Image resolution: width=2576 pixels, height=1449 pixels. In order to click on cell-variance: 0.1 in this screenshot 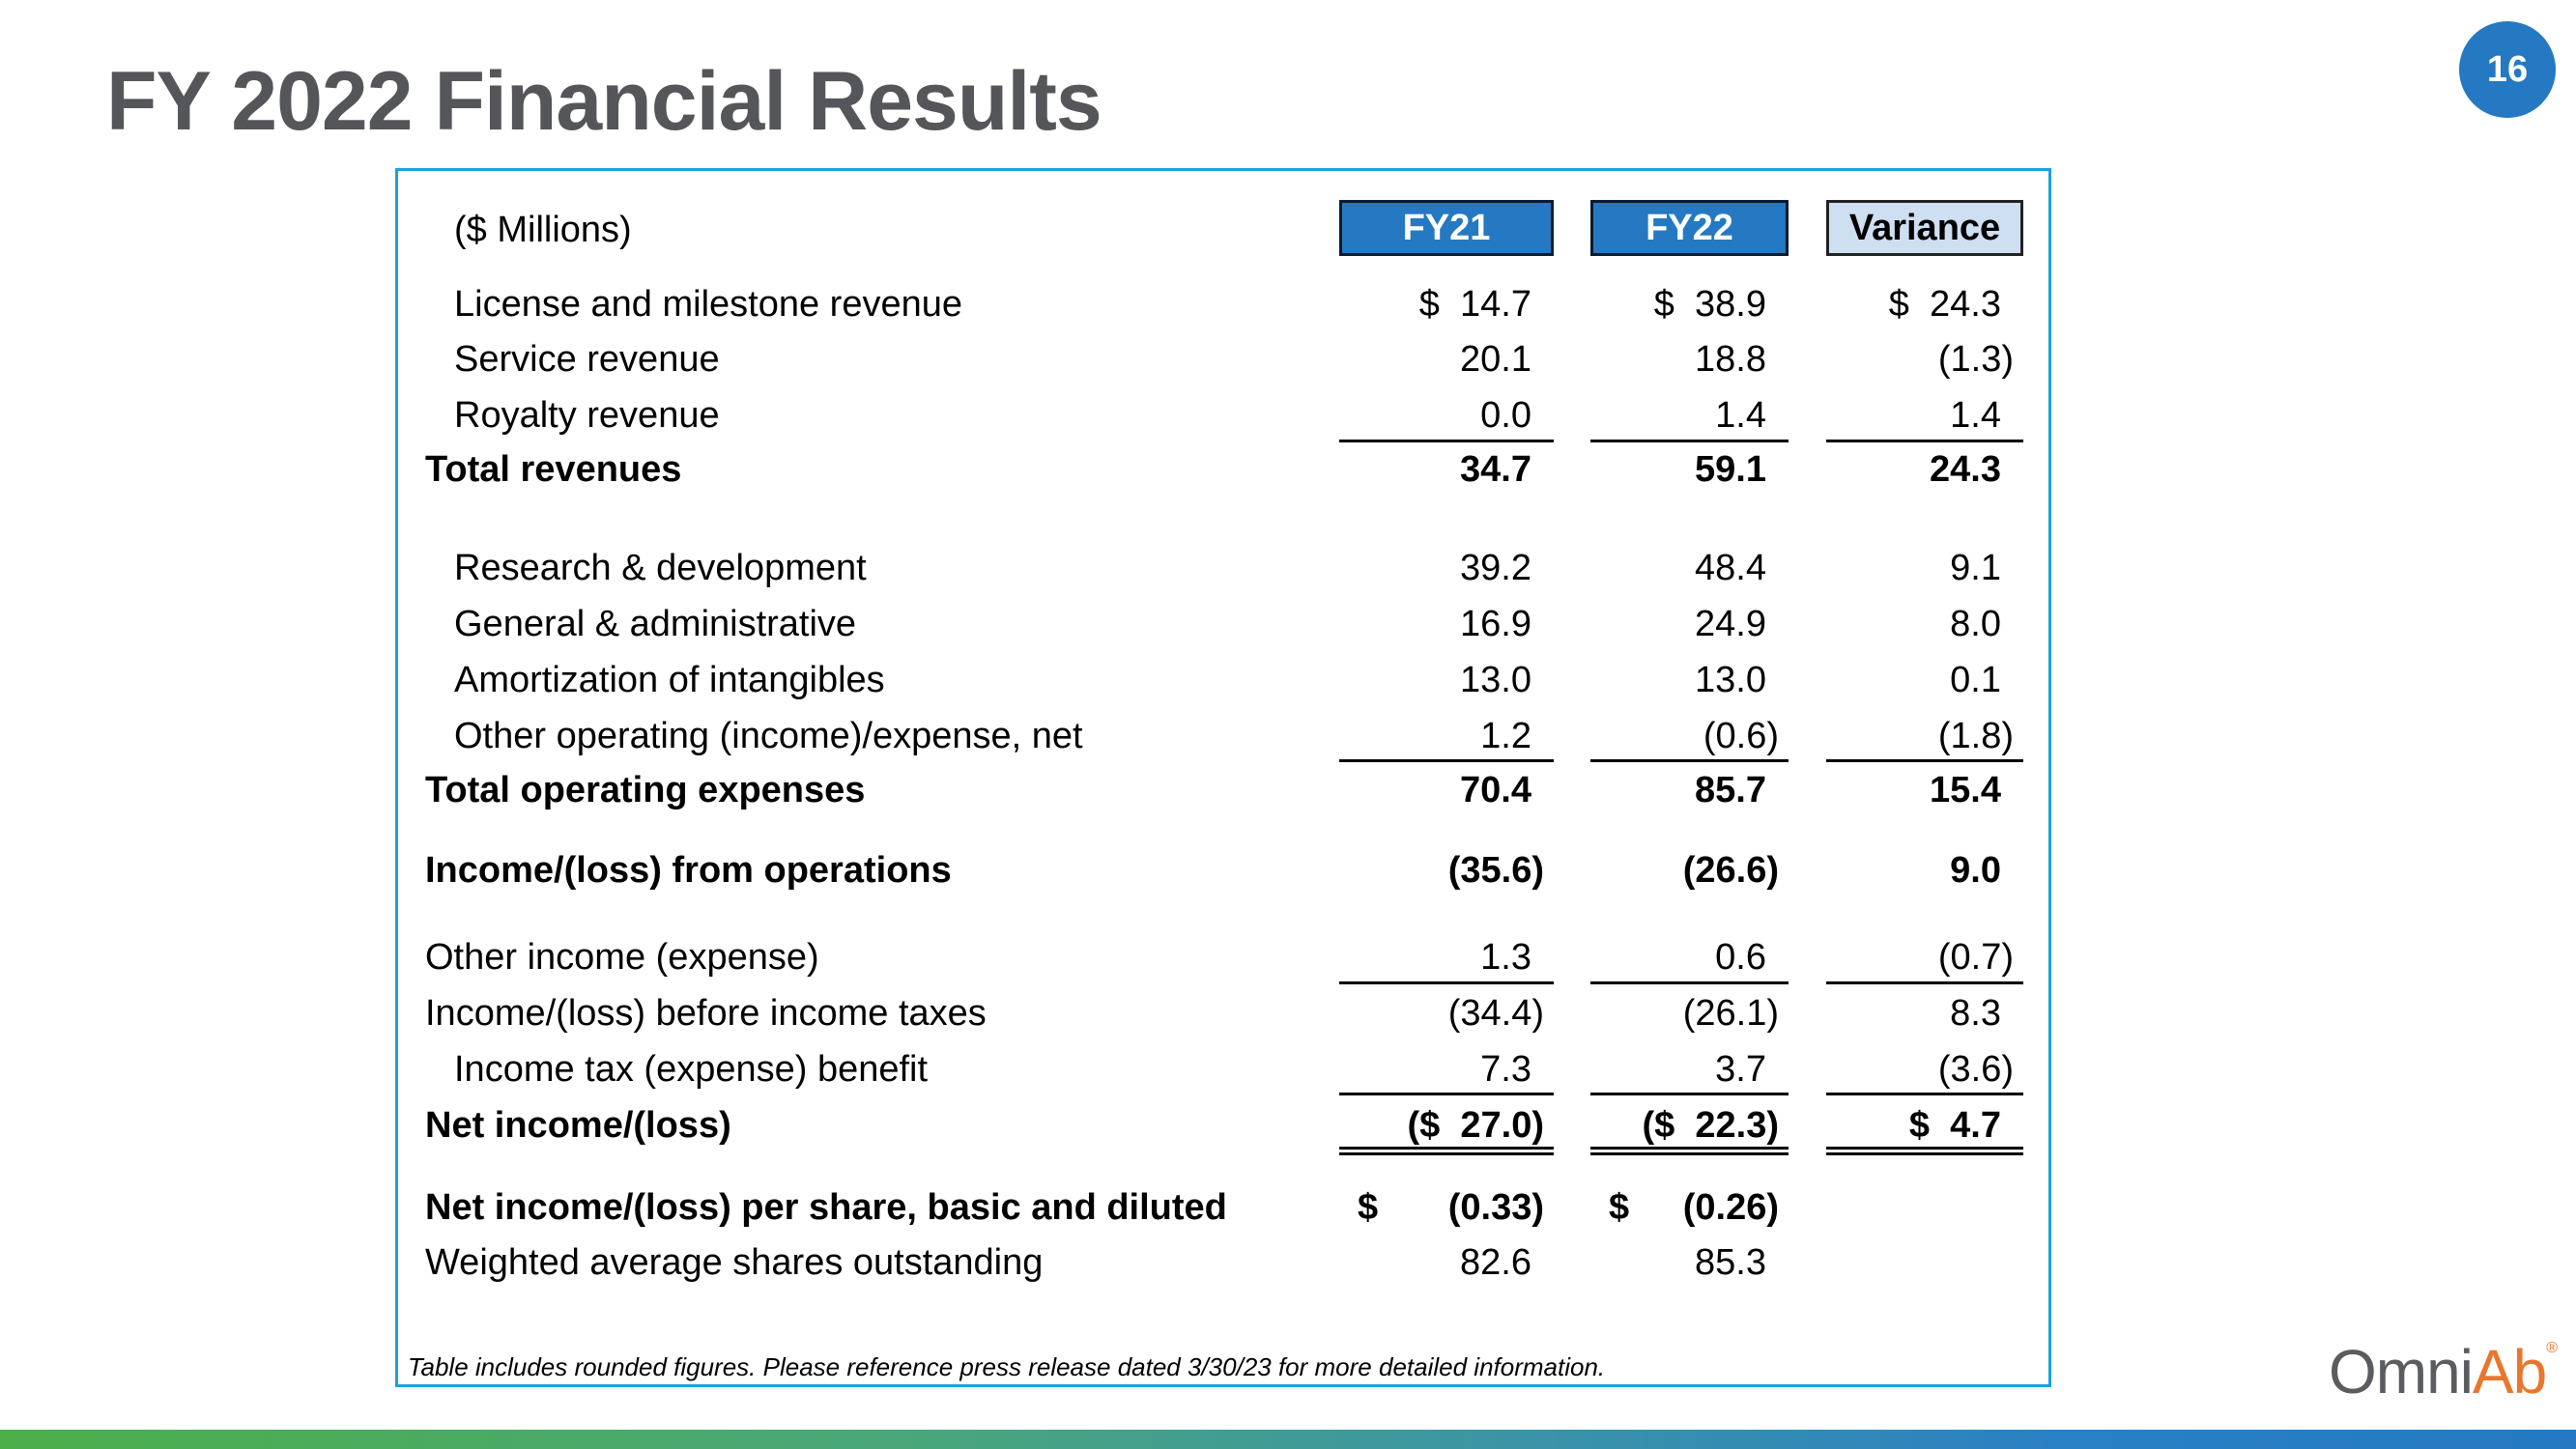, I will do `click(1976, 680)`.